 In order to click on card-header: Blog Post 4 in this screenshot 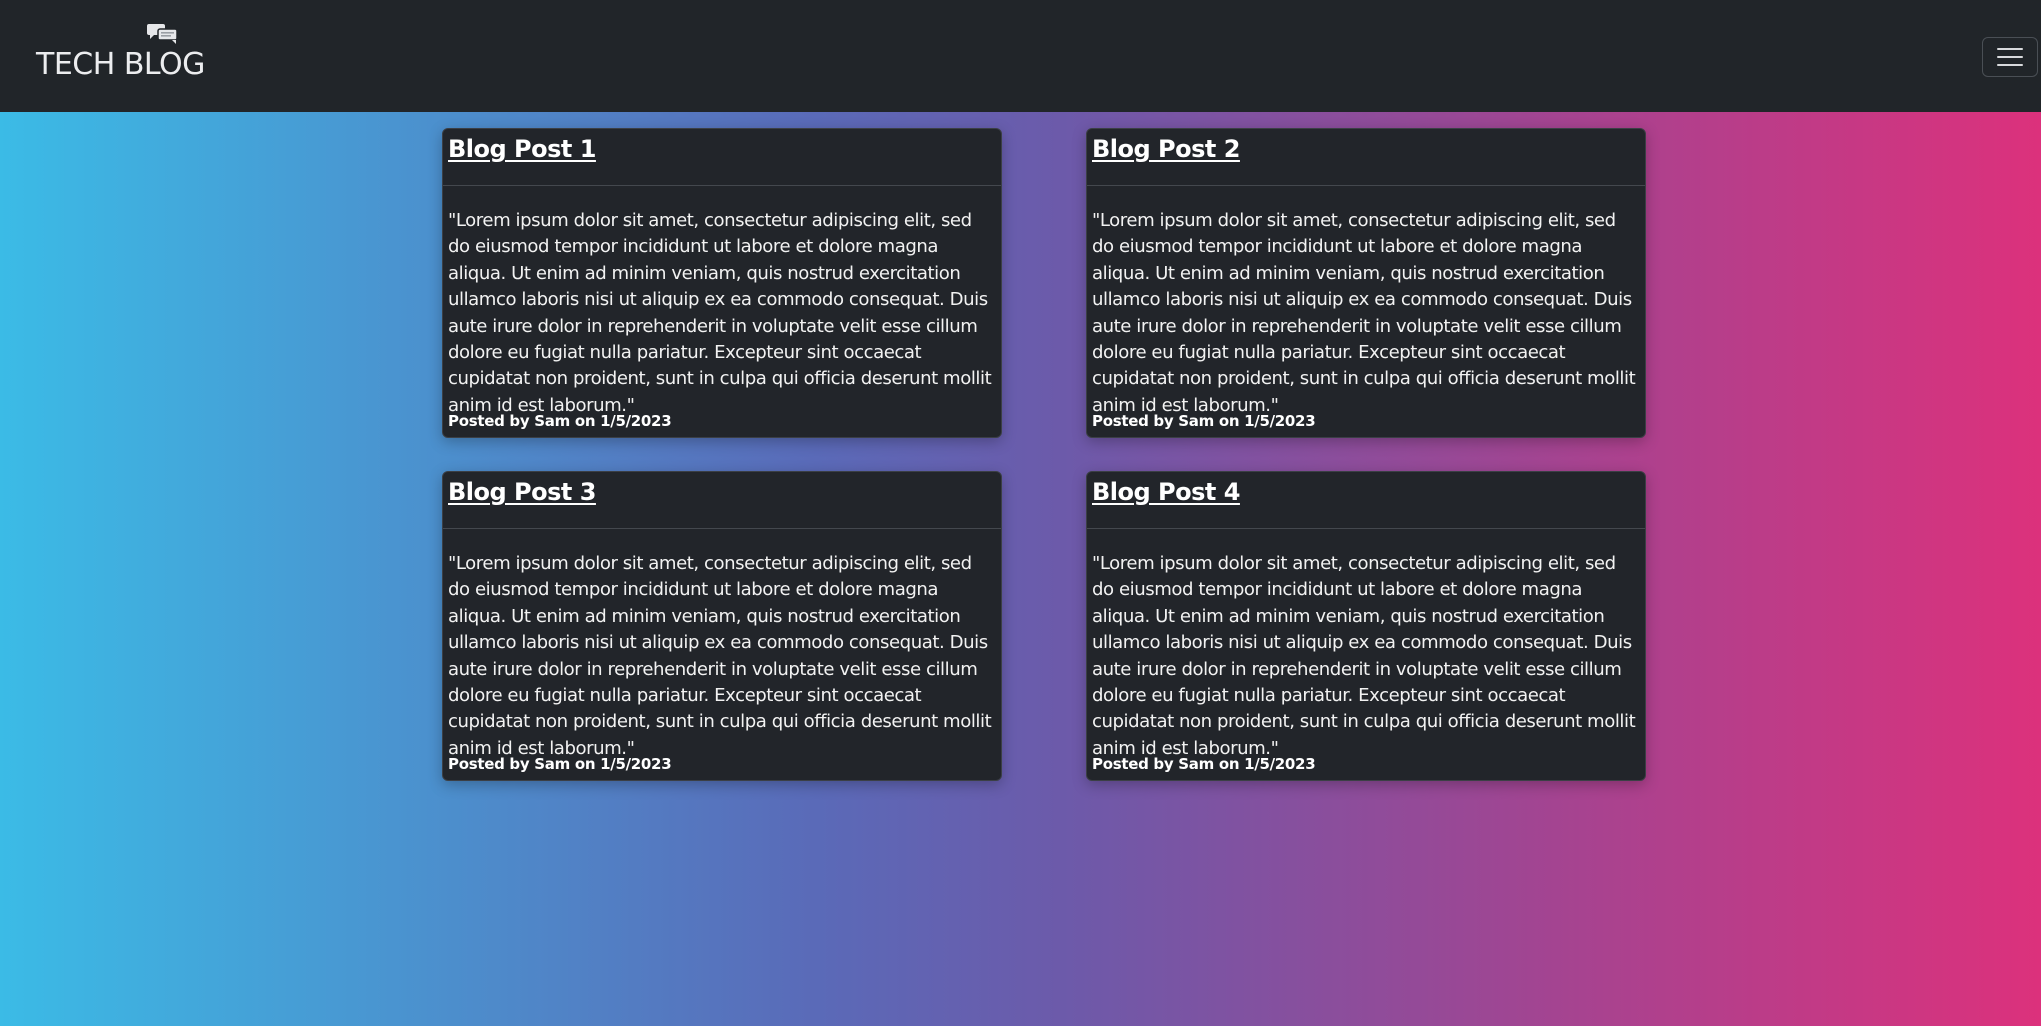, I will do `click(1366, 500)`.